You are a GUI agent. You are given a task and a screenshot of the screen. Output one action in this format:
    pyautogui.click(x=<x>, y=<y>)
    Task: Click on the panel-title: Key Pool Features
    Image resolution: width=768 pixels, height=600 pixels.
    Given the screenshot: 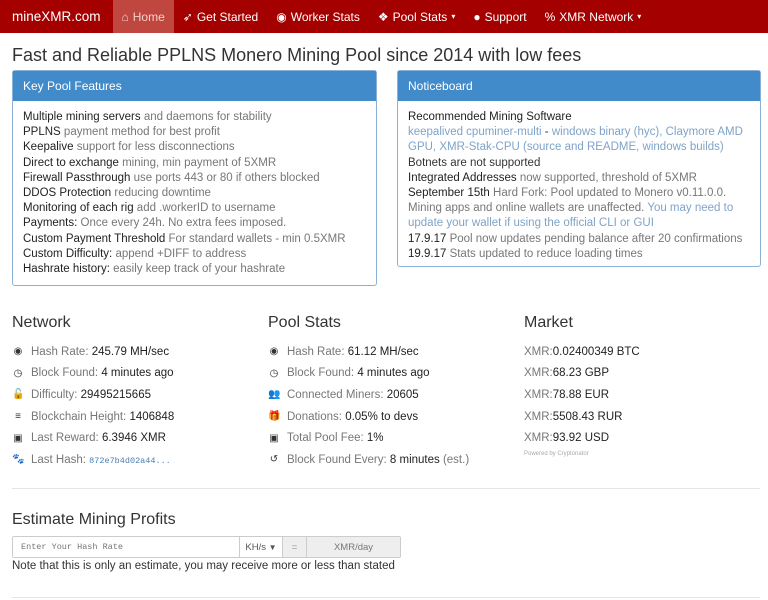 What is the action you would take?
    pyautogui.click(x=194, y=86)
    